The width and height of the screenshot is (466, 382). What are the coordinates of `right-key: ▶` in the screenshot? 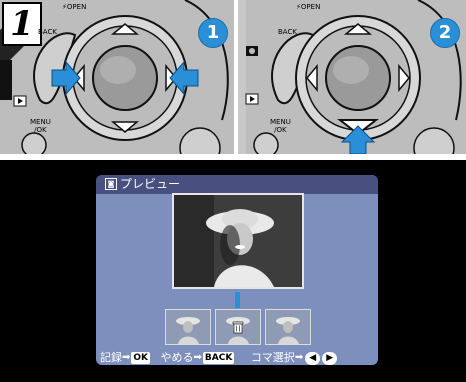 It's located at (330, 358).